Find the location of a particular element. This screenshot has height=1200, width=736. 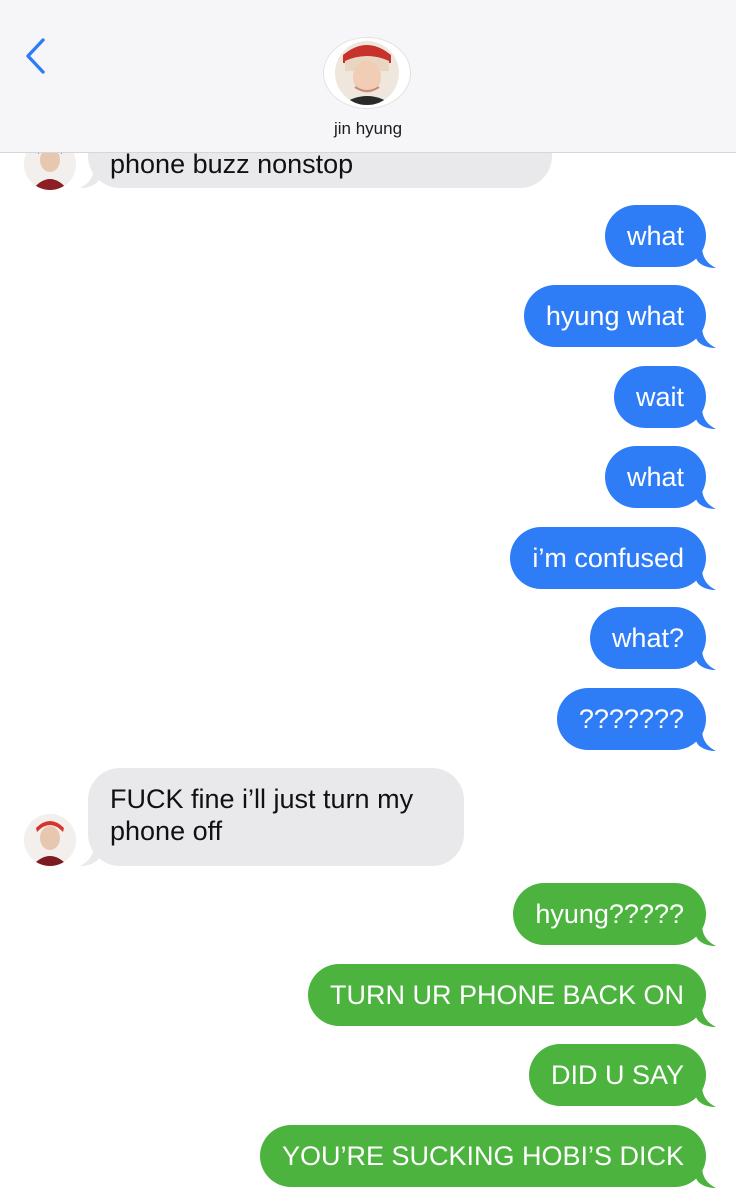

message-text: YOU’RE SUCKING HOBI’S DICK is located at coordinates (482, 1156).